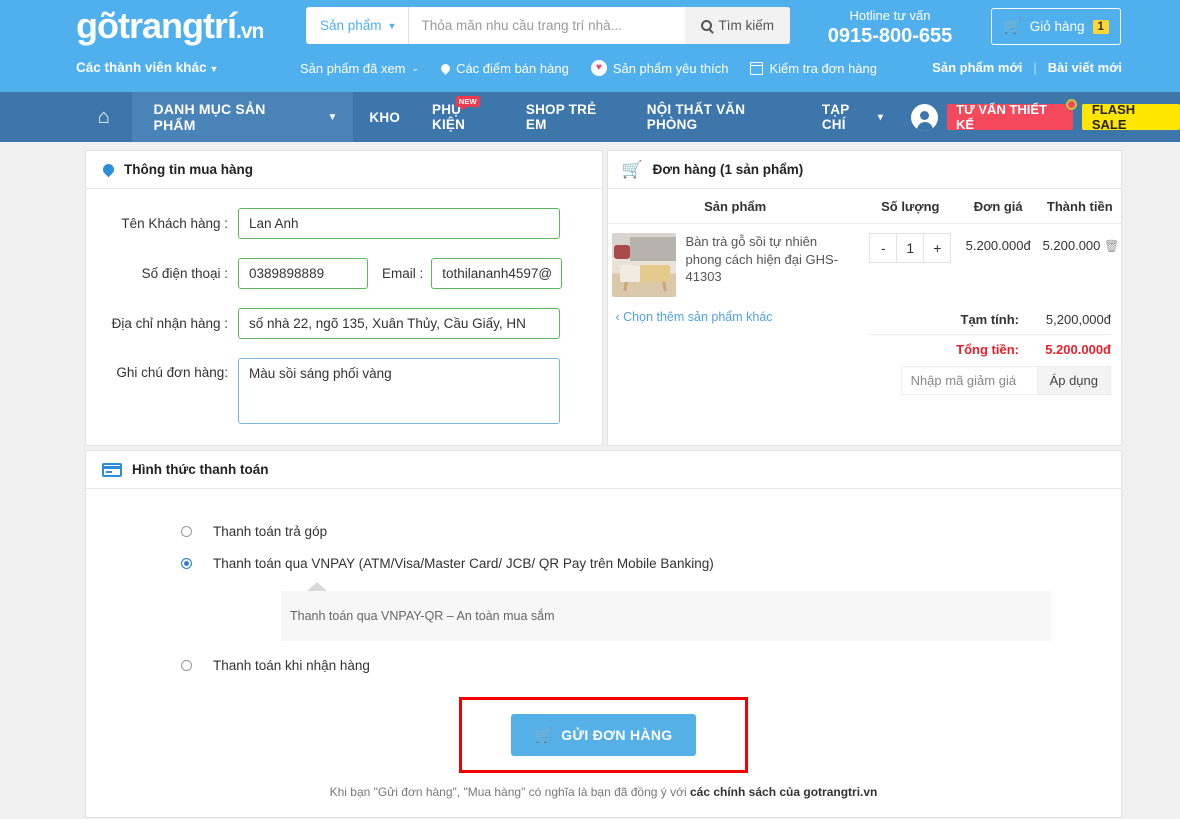 The width and height of the screenshot is (1180, 819). I want to click on hotline-number: 0915-800-655, so click(890, 36).